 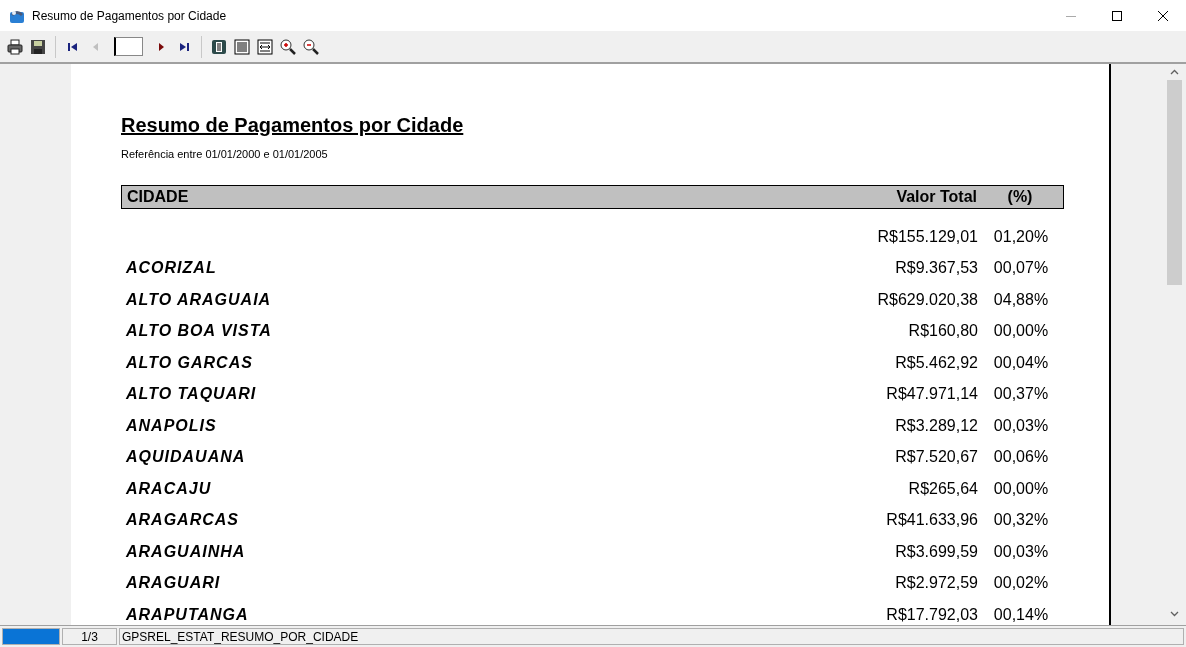 I want to click on close-icon, so click(x=1163, y=15).